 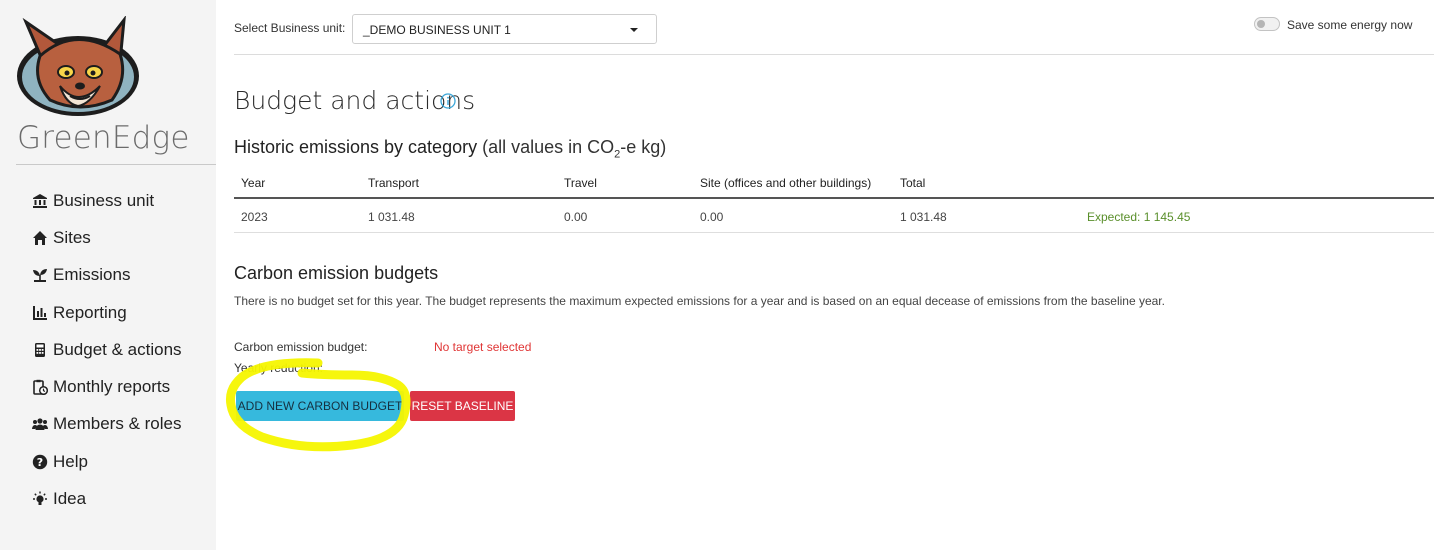 I want to click on top-divider, so click(x=834, y=54).